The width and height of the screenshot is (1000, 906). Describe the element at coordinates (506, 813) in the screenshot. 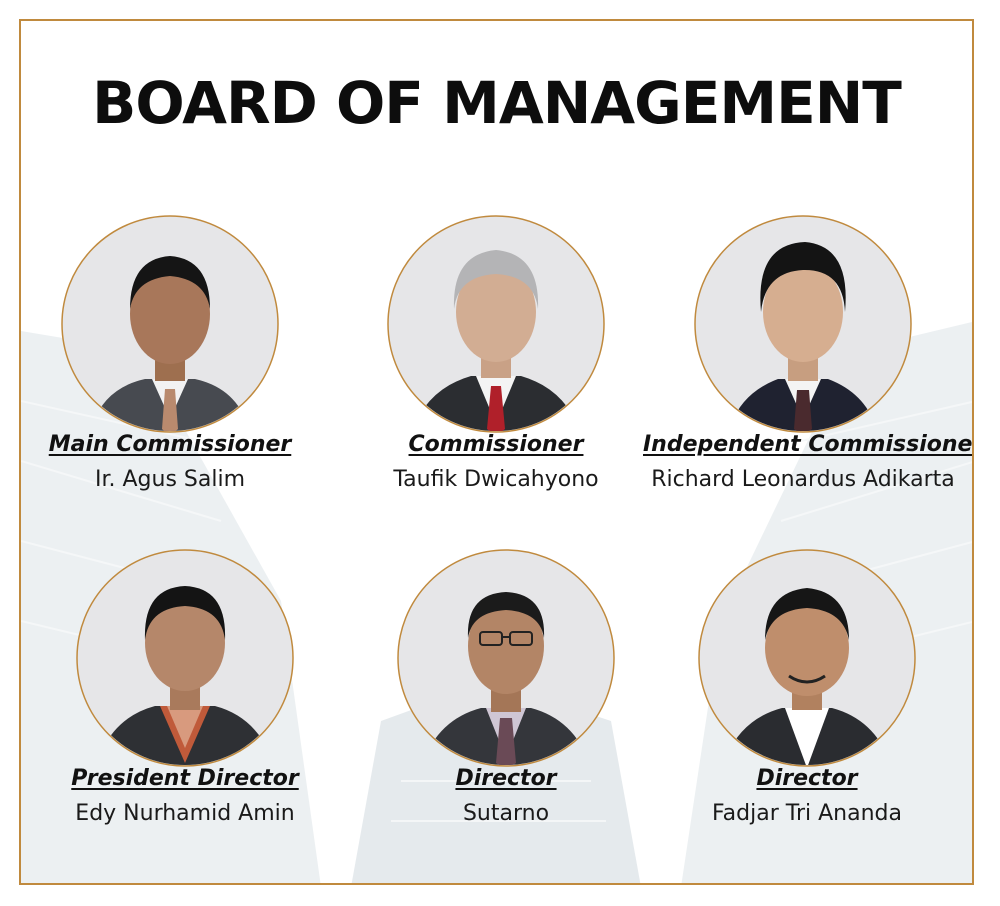

I see `member-name: Sutarno` at that location.